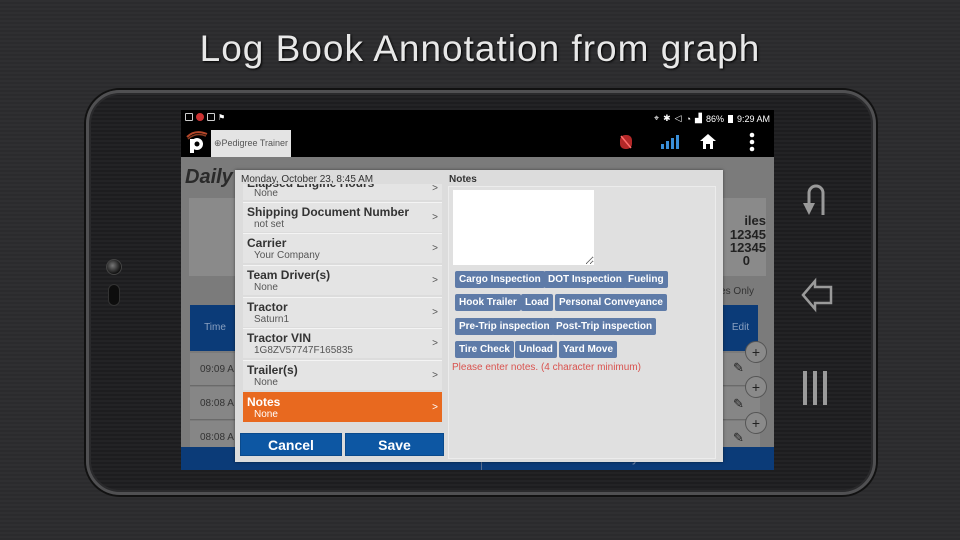  Describe the element at coordinates (536, 349) in the screenshot. I see `chip-unload: Unload` at that location.